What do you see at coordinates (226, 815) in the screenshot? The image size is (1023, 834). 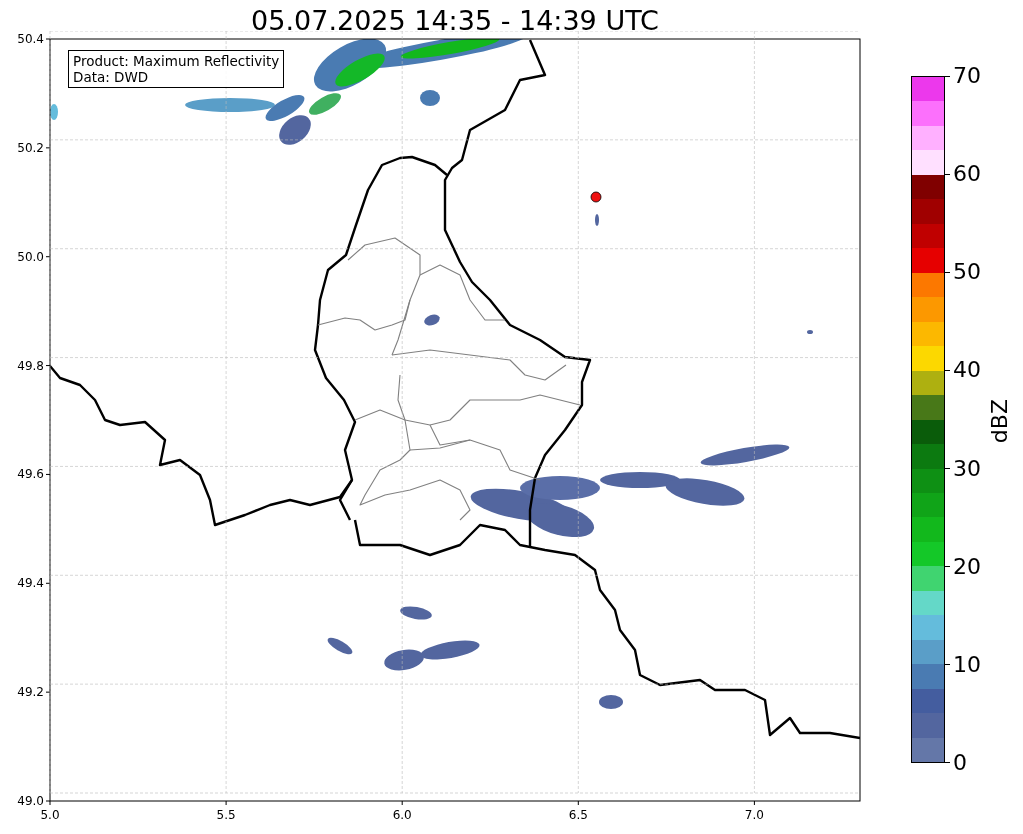 I see `axis-tick-label: 5.5` at bounding box center [226, 815].